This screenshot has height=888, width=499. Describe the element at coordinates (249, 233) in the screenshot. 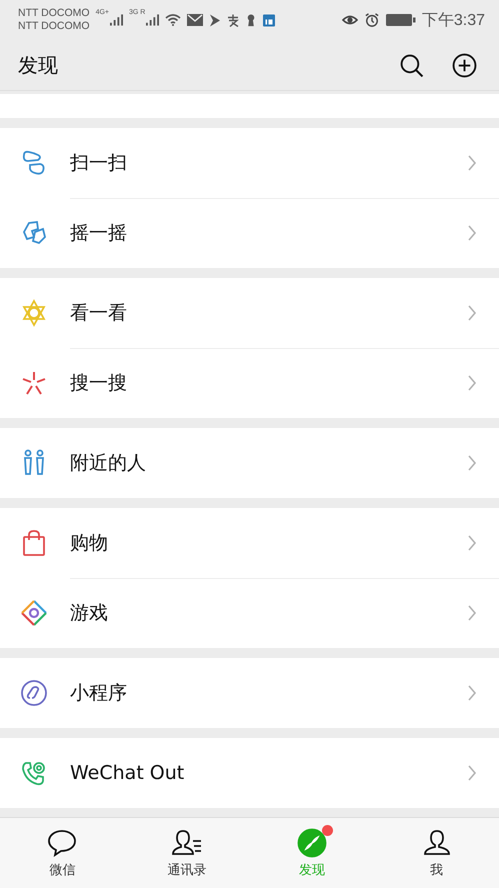

I see `menu-item: 摇一摇` at that location.